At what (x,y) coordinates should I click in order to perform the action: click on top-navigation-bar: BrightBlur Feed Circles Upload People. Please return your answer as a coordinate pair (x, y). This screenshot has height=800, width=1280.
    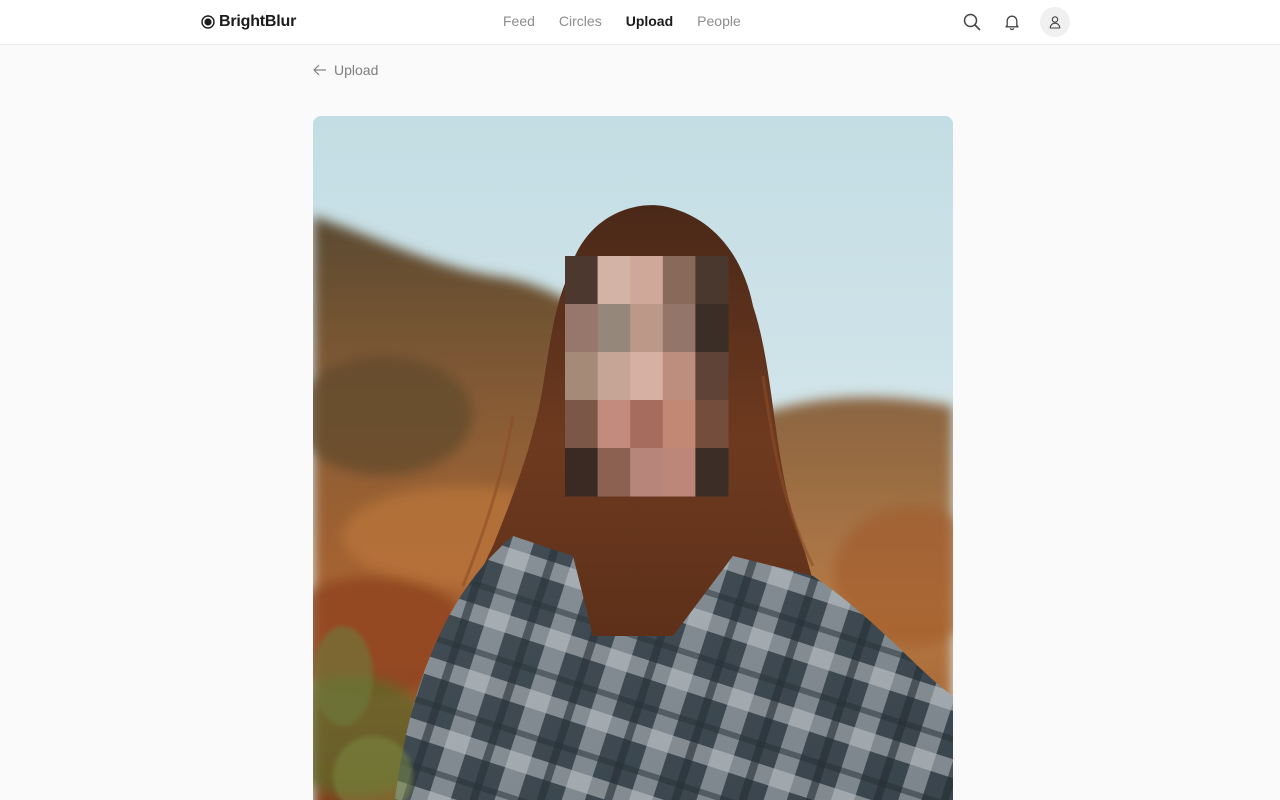
    Looking at the image, I should click on (640, 22).